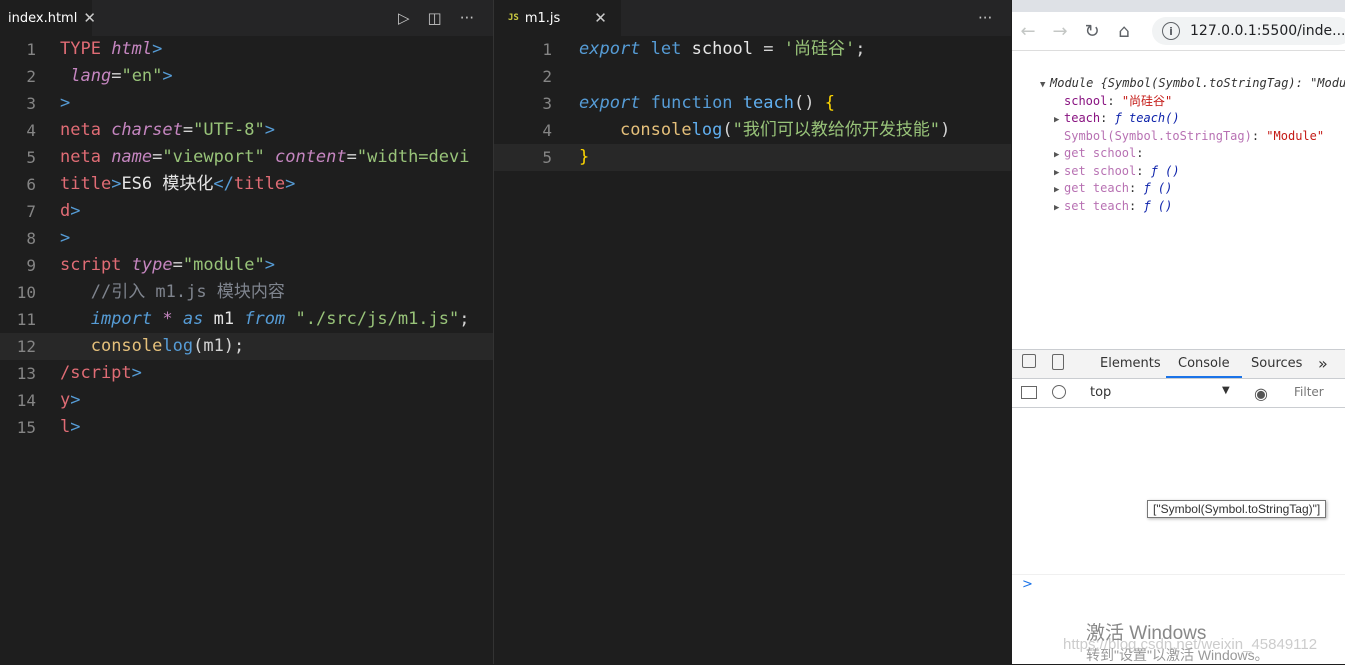  Describe the element at coordinates (1309, 392) in the screenshot. I see `filter-input: Filter` at that location.